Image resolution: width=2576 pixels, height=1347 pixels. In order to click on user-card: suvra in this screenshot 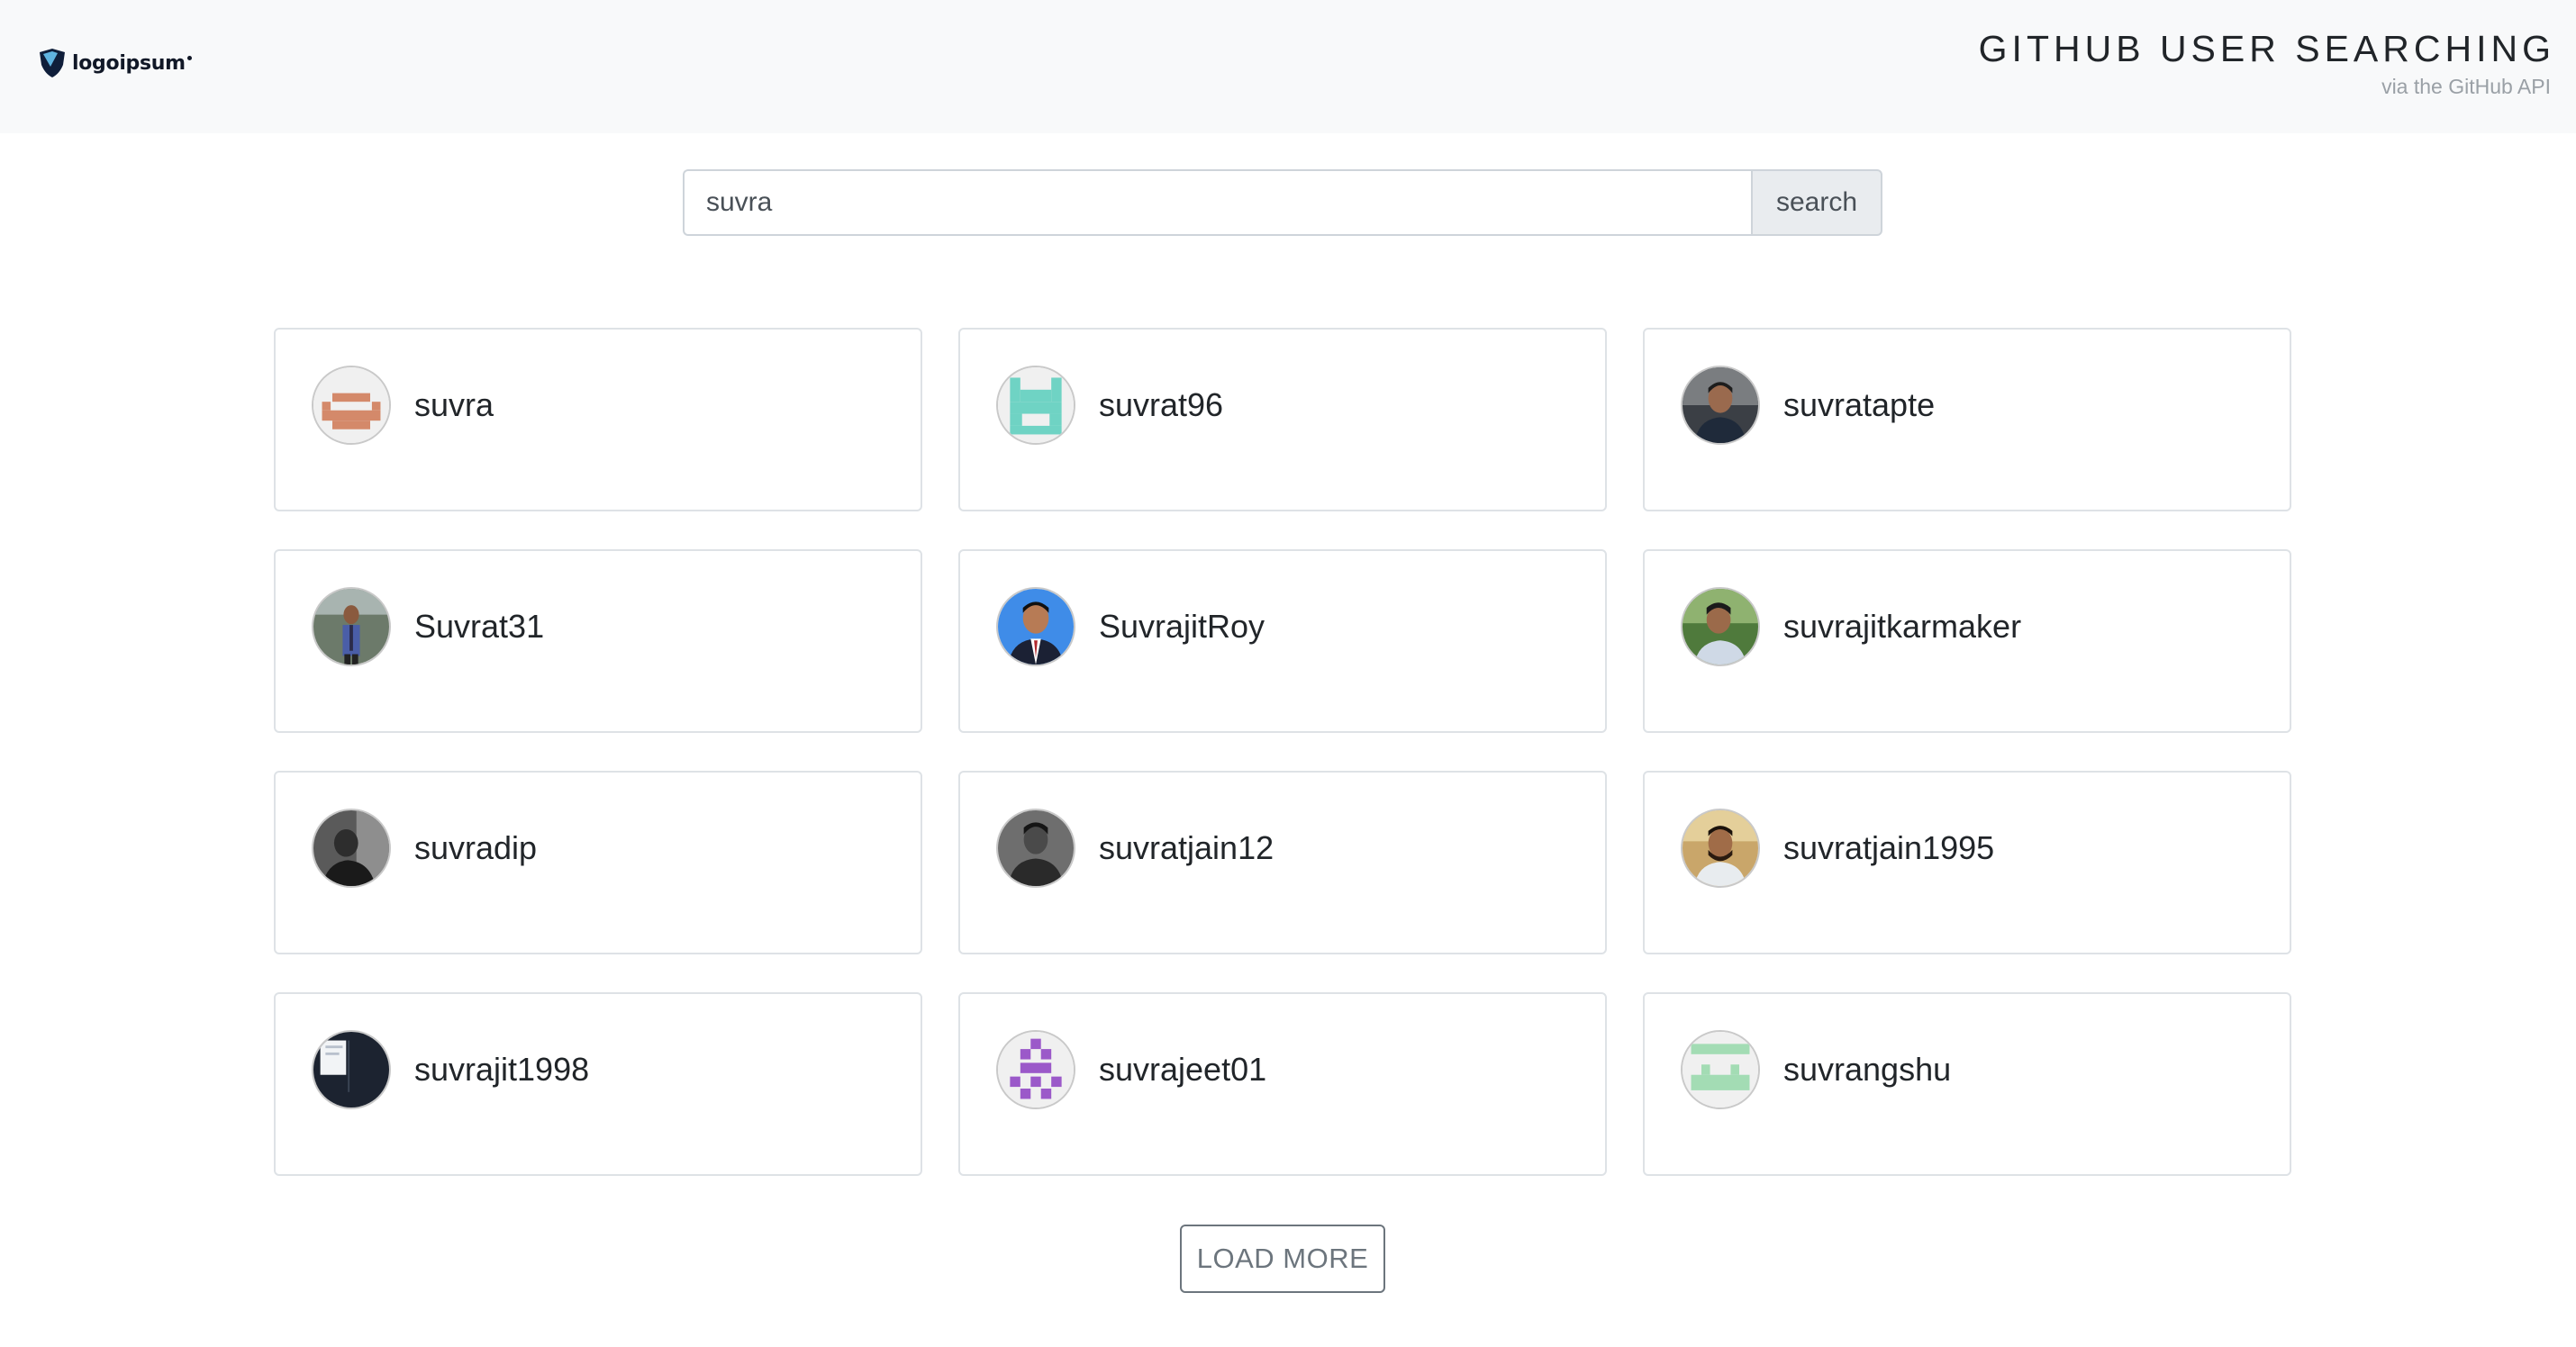, I will do `click(598, 419)`.